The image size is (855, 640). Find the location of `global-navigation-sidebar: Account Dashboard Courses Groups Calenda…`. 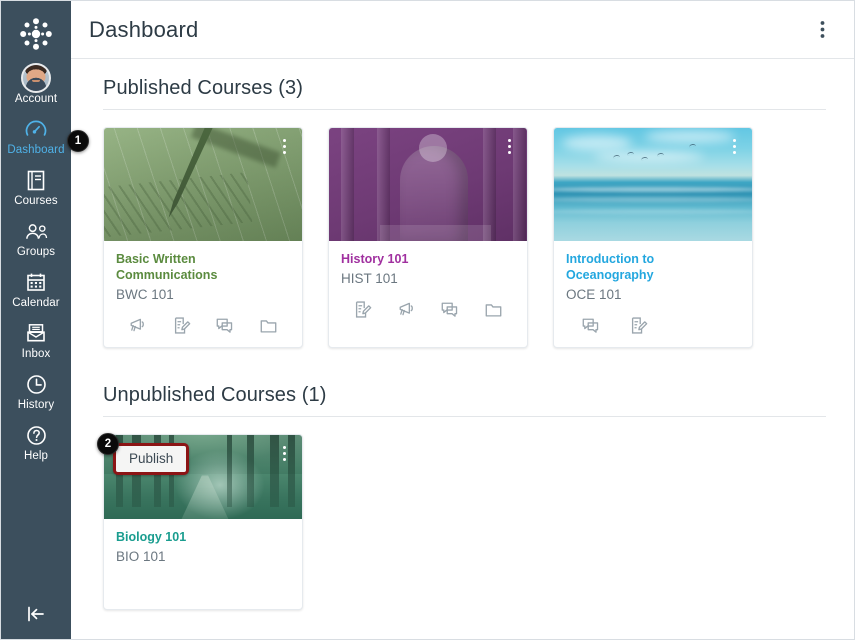

global-navigation-sidebar: Account Dashboard Courses Groups Calenda… is located at coordinates (36, 320).